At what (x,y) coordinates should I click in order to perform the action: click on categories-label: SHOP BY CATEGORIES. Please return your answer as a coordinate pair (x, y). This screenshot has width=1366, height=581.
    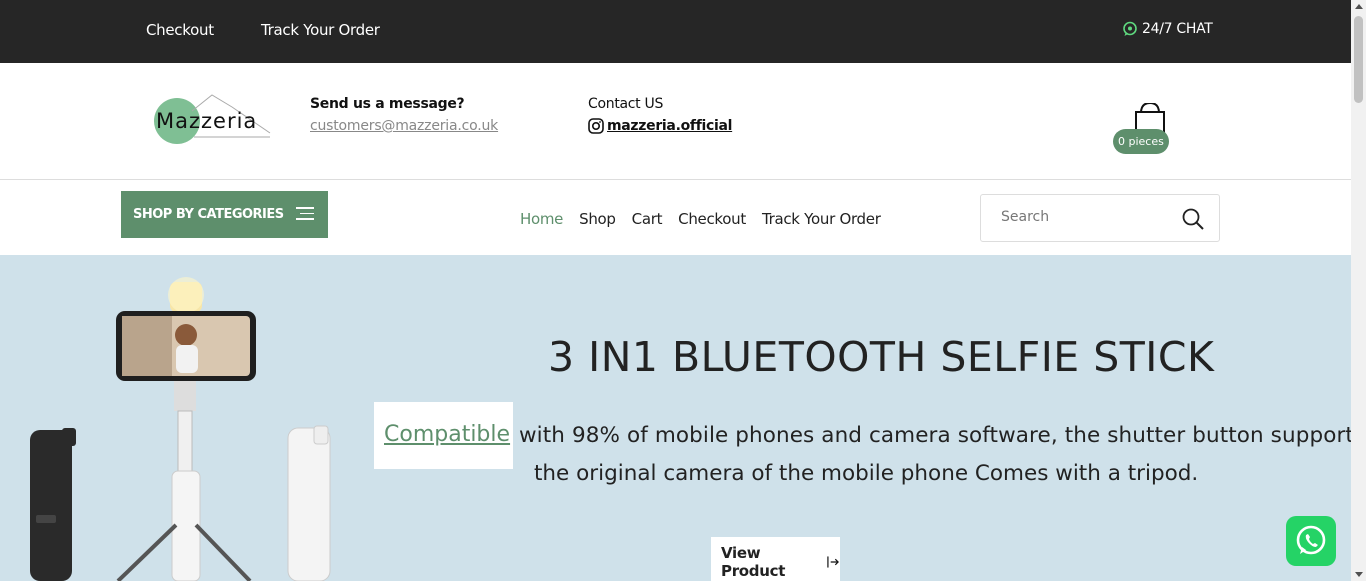
    Looking at the image, I should click on (208, 214).